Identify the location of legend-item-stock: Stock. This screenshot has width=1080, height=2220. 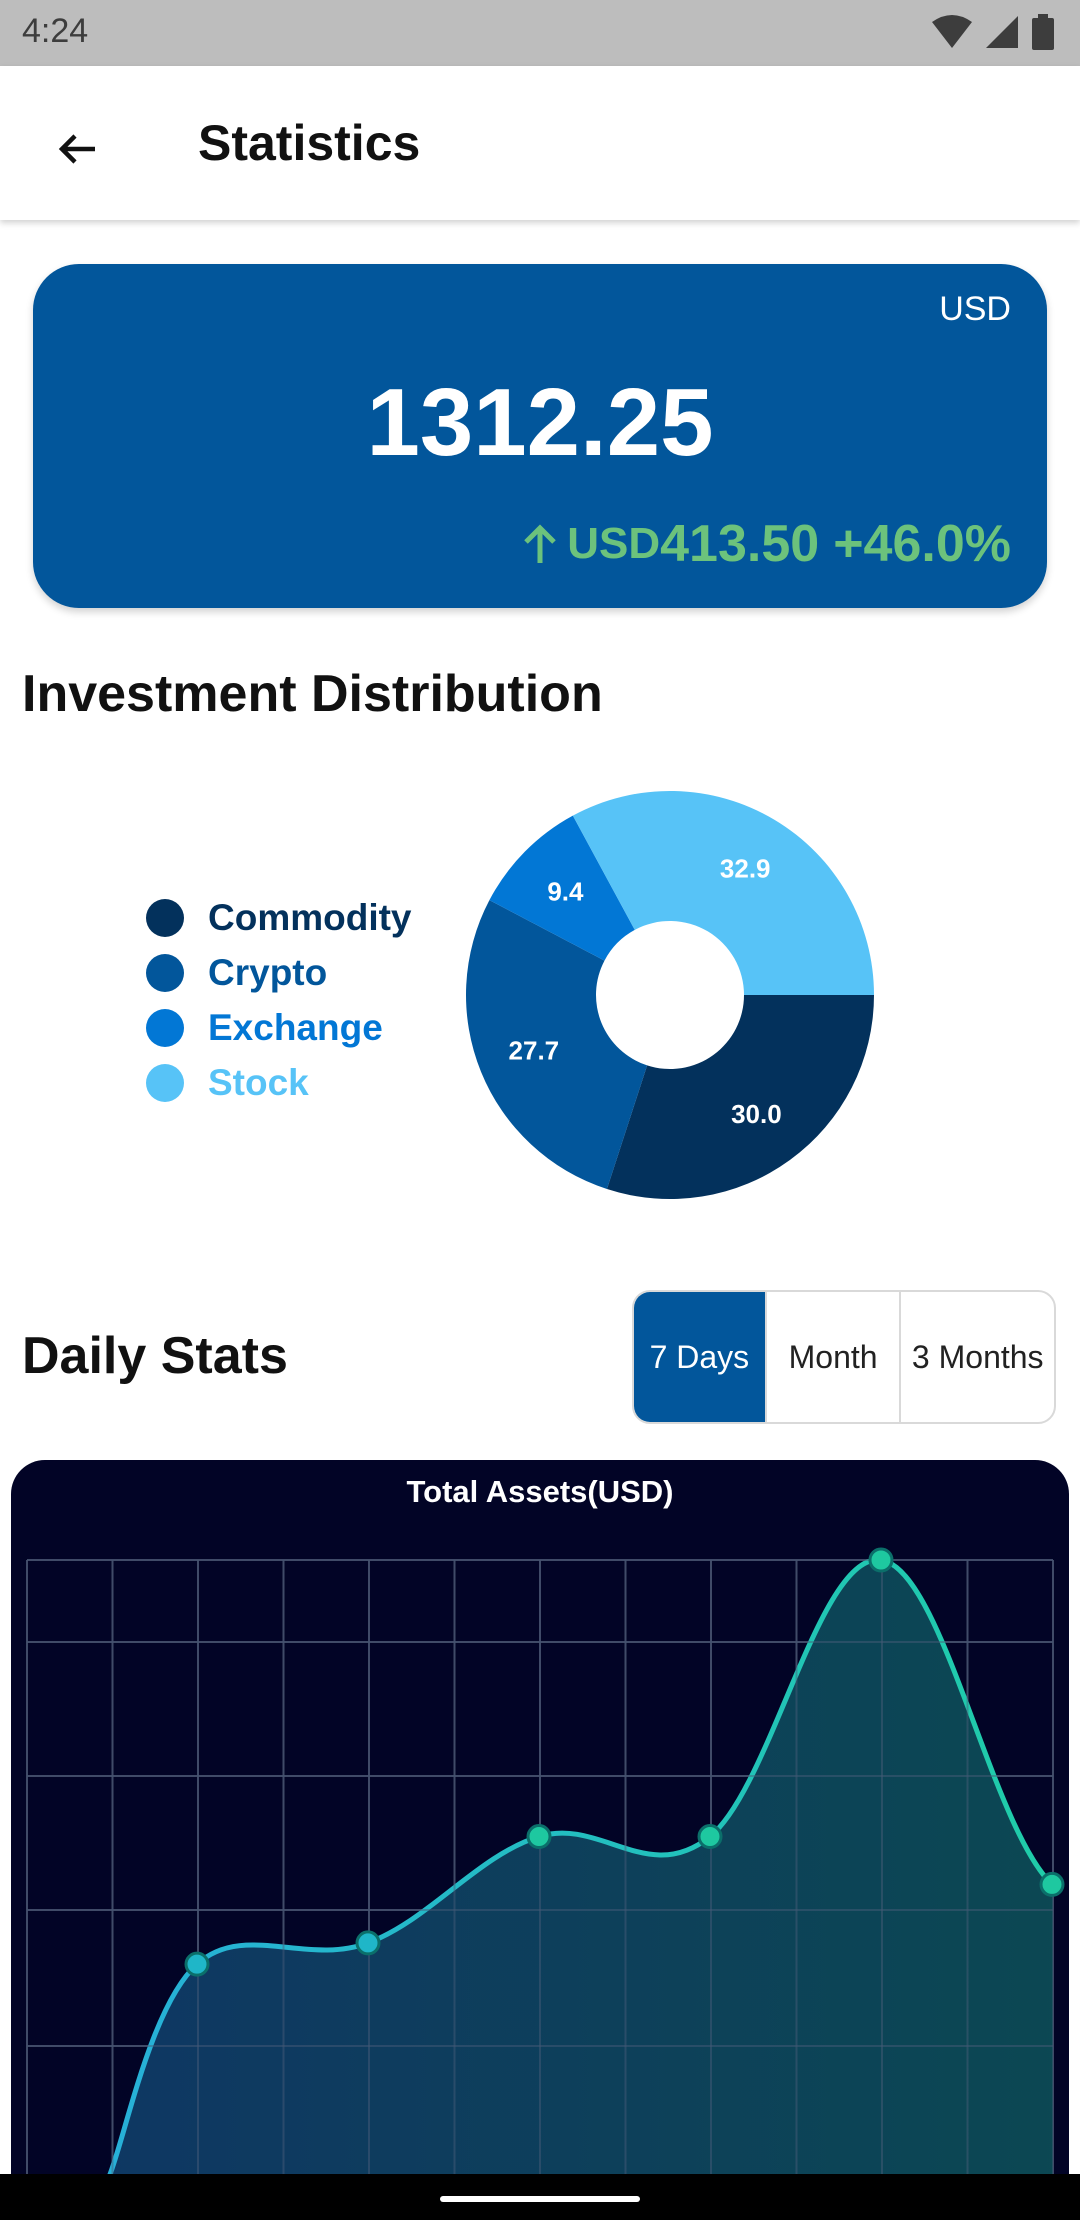
(279, 1082).